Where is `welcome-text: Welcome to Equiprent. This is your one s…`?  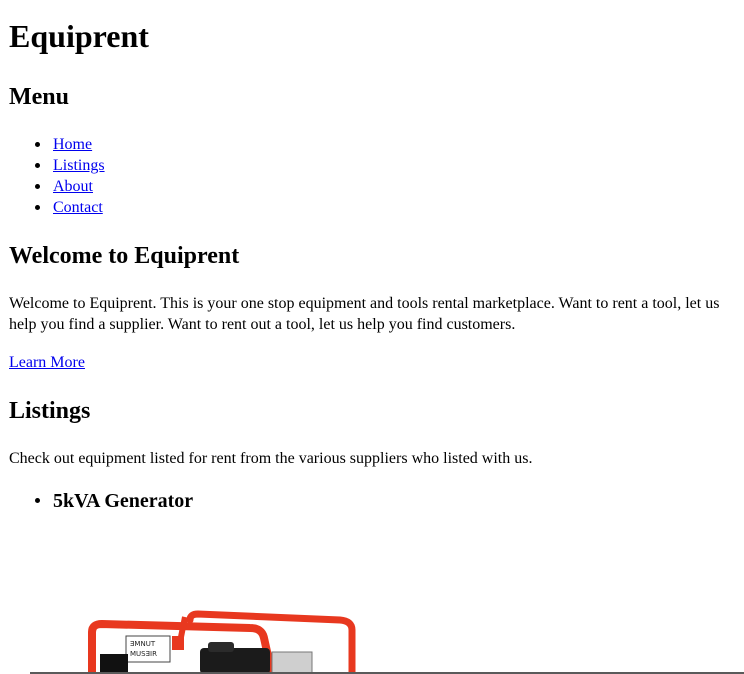 welcome-text: Welcome to Equiprent. This is your one s… is located at coordinates (364, 314).